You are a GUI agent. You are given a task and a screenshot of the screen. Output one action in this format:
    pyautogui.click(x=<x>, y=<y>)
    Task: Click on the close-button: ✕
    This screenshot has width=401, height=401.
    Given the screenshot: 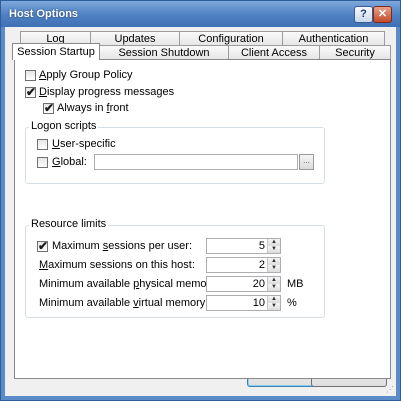 What is the action you would take?
    pyautogui.click(x=382, y=14)
    